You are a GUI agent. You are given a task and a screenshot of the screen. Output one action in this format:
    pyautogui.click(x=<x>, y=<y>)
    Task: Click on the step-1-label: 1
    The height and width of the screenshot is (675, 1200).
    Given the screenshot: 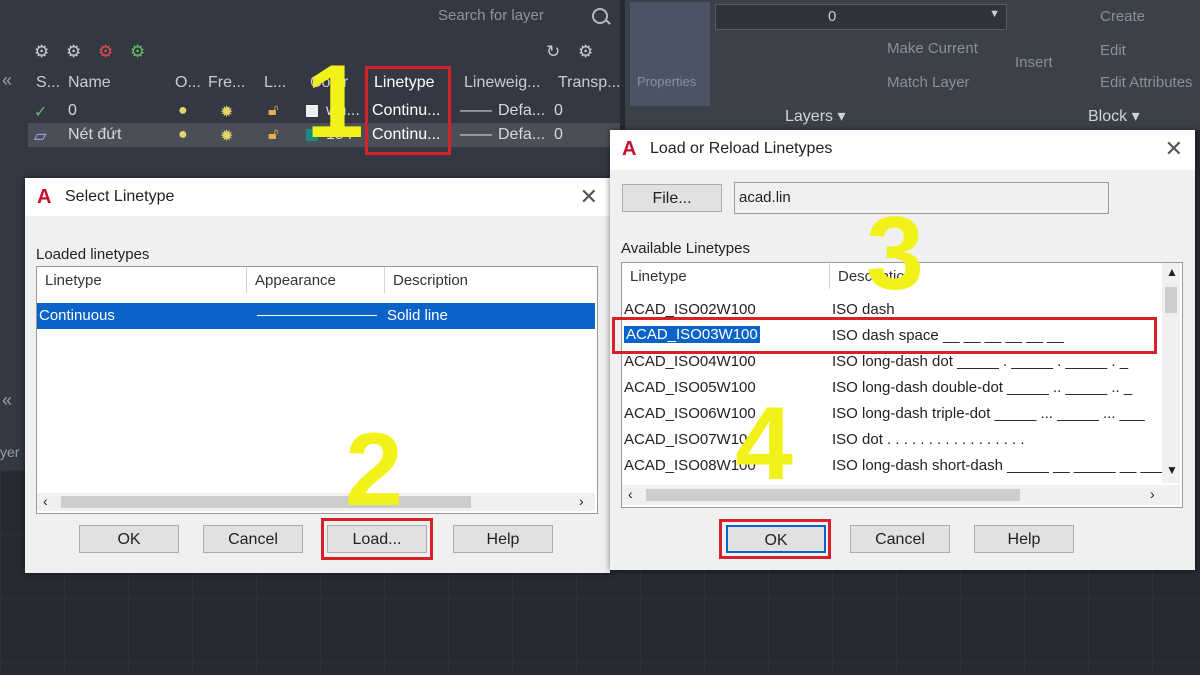 What is the action you would take?
    pyautogui.click(x=335, y=102)
    